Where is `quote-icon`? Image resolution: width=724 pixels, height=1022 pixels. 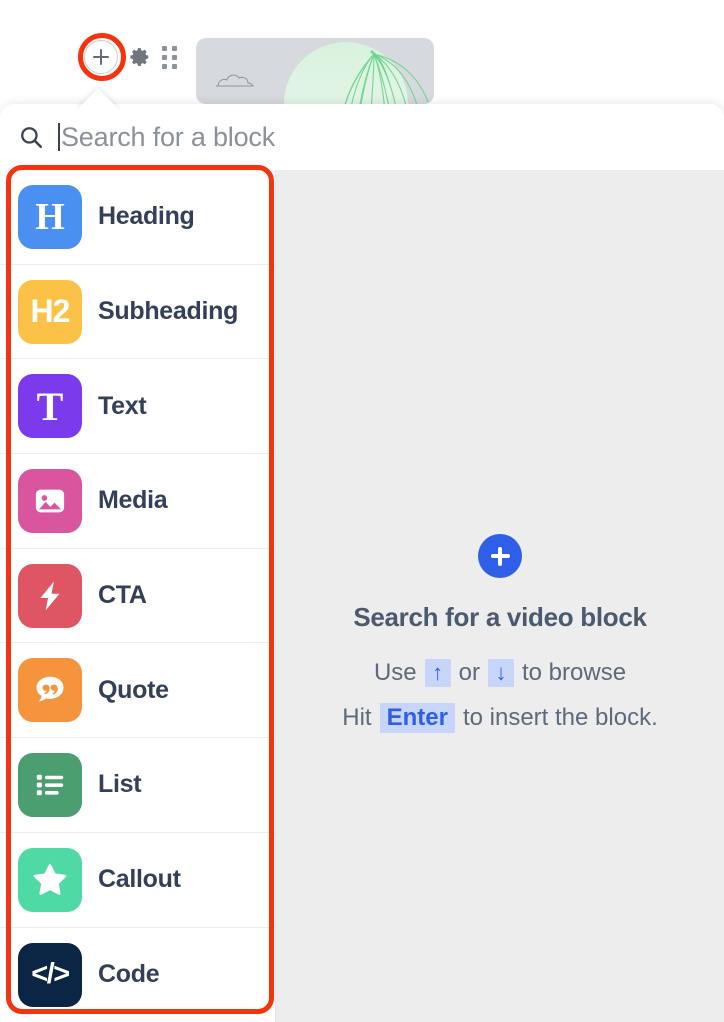 quote-icon is located at coordinates (50, 690).